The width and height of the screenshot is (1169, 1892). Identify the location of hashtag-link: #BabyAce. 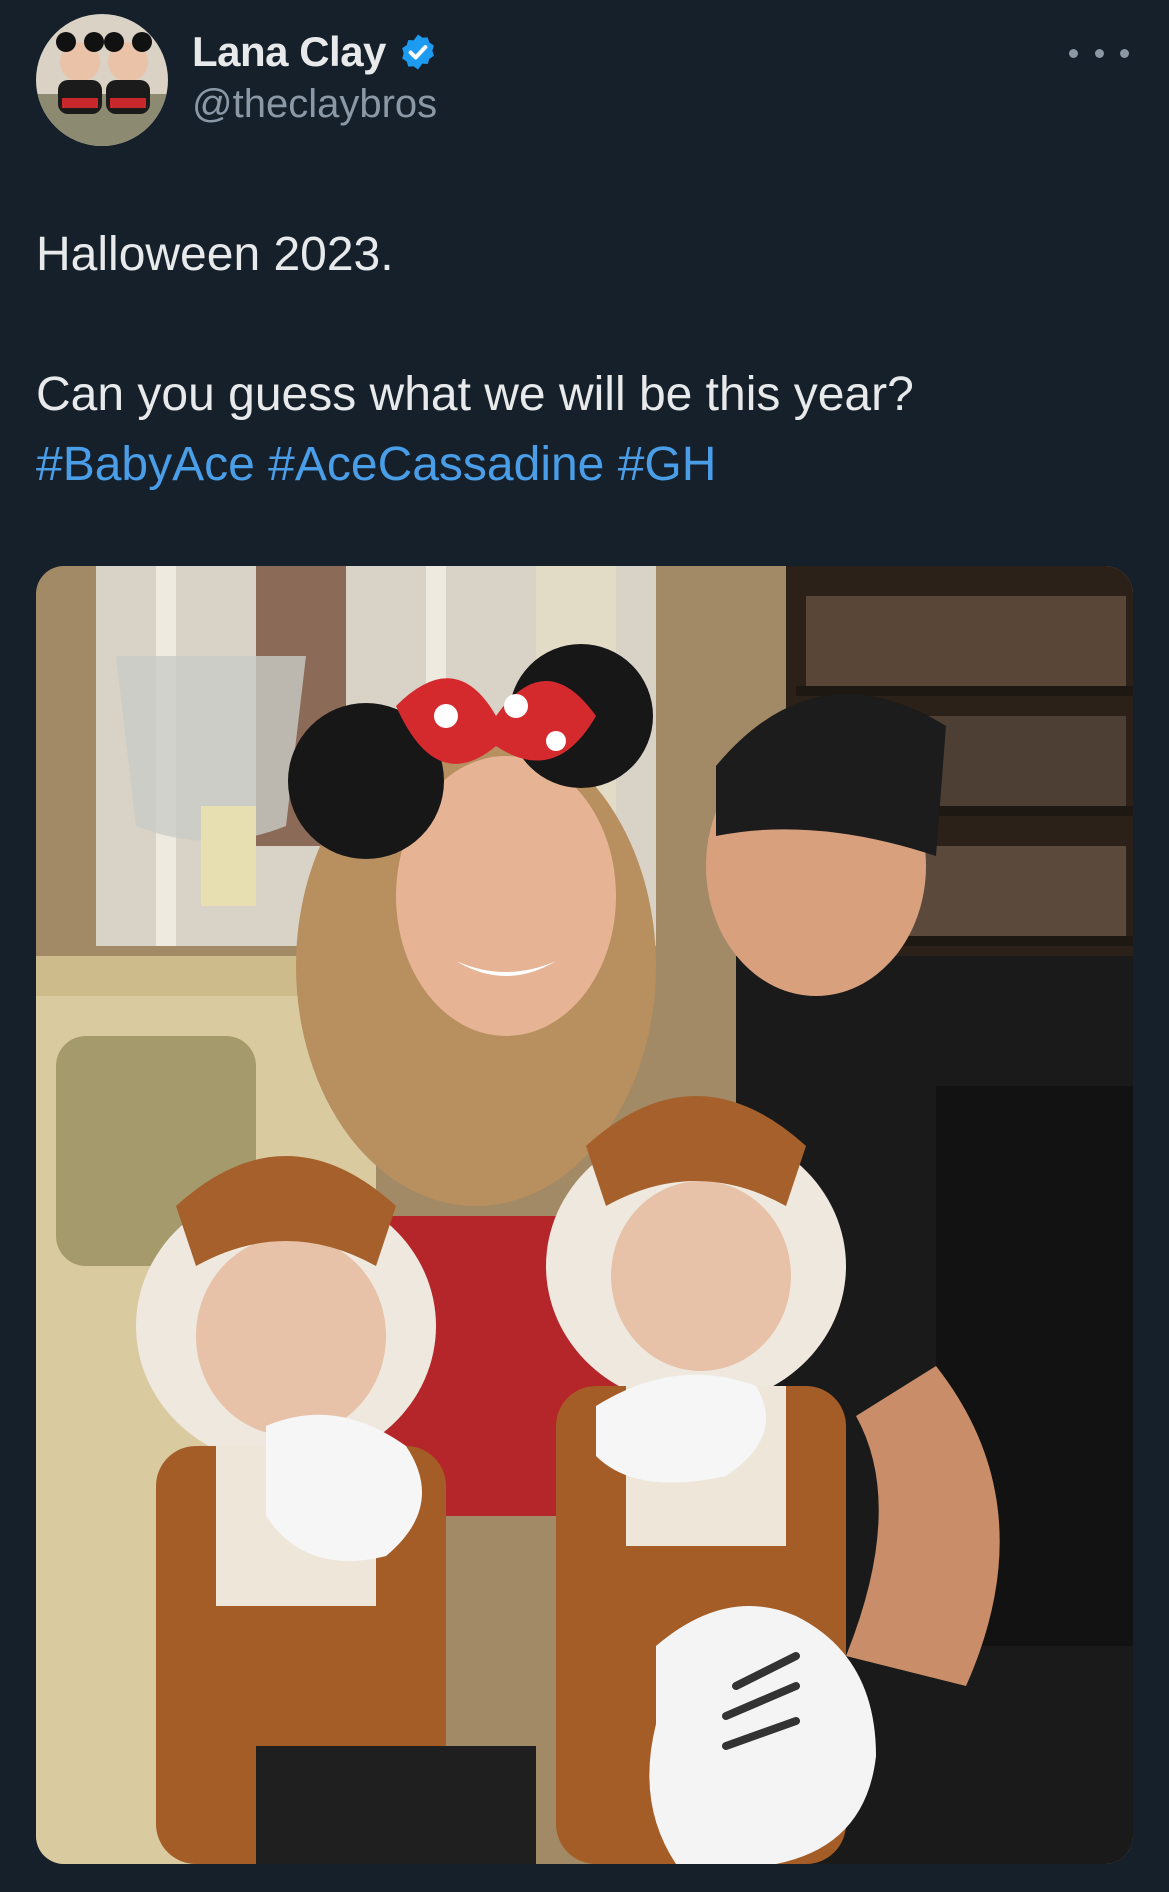
(145, 464).